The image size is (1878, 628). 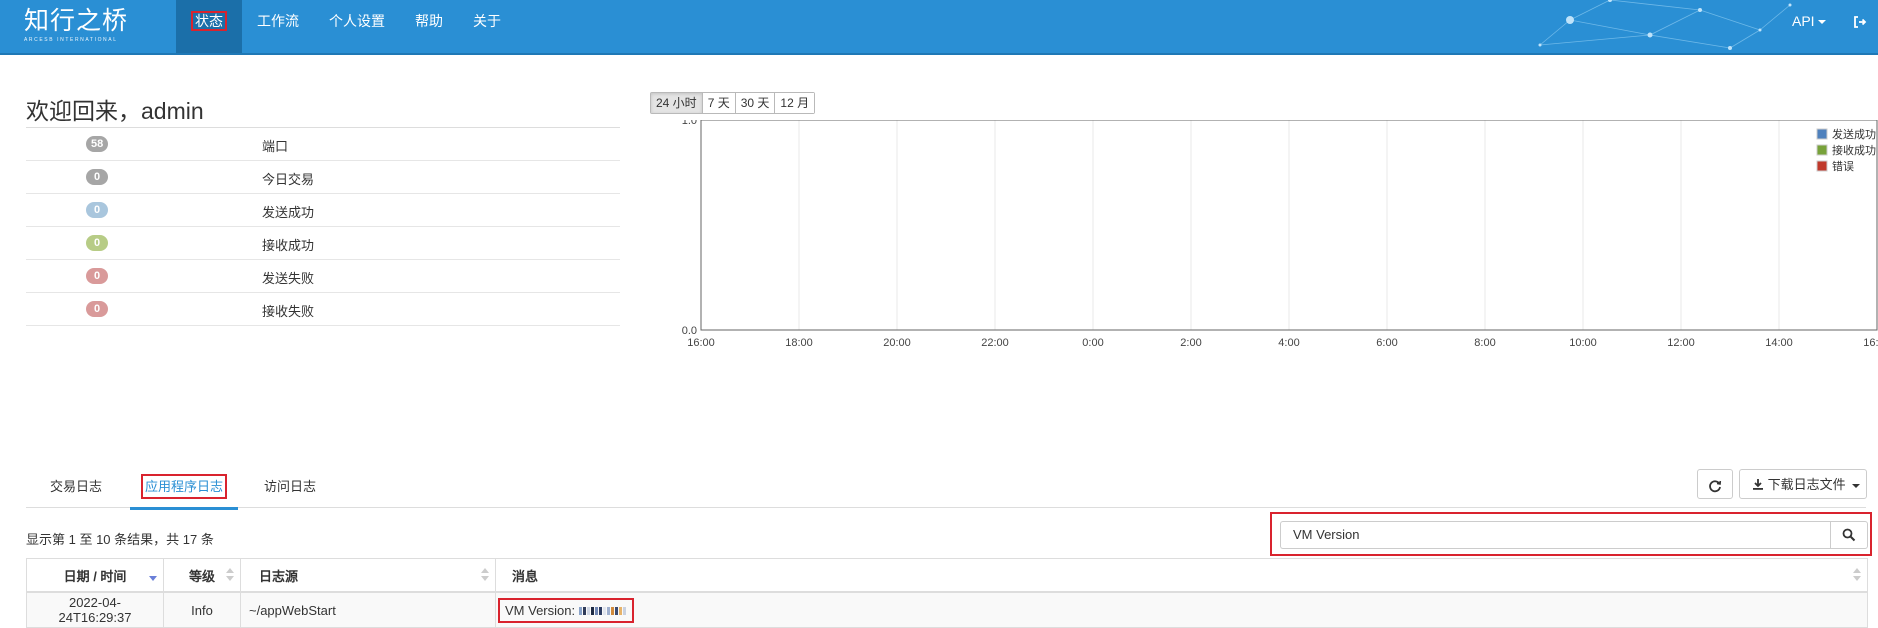 I want to click on result-summary: 显示第 1 至 10 条结果，共 17 条, so click(x=120, y=539).